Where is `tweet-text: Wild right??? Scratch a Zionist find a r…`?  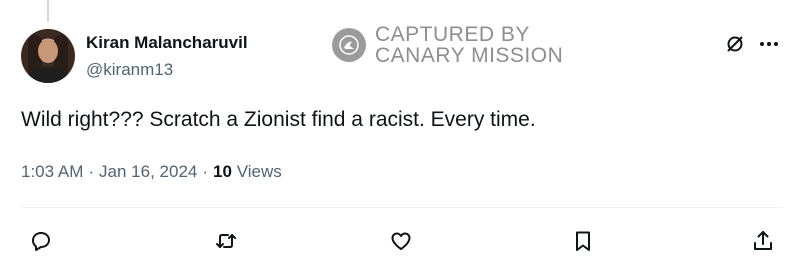 tweet-text: Wild right??? Scratch a Zionist find a r… is located at coordinates (278, 119).